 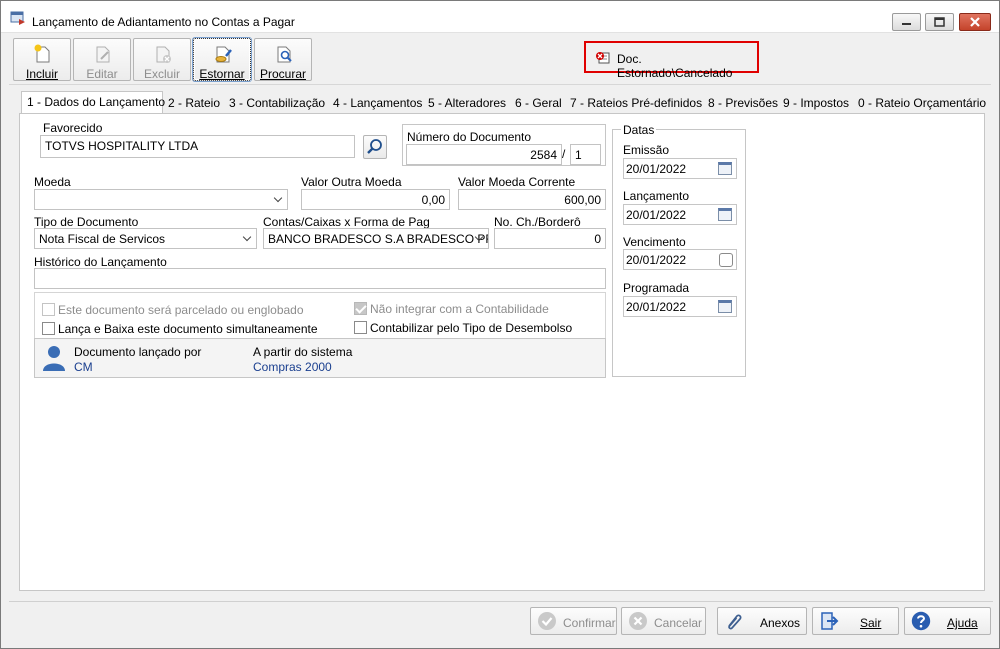 What do you see at coordinates (277, 103) in the screenshot?
I see `tab-contabilizacao: 3 - Contabilização` at bounding box center [277, 103].